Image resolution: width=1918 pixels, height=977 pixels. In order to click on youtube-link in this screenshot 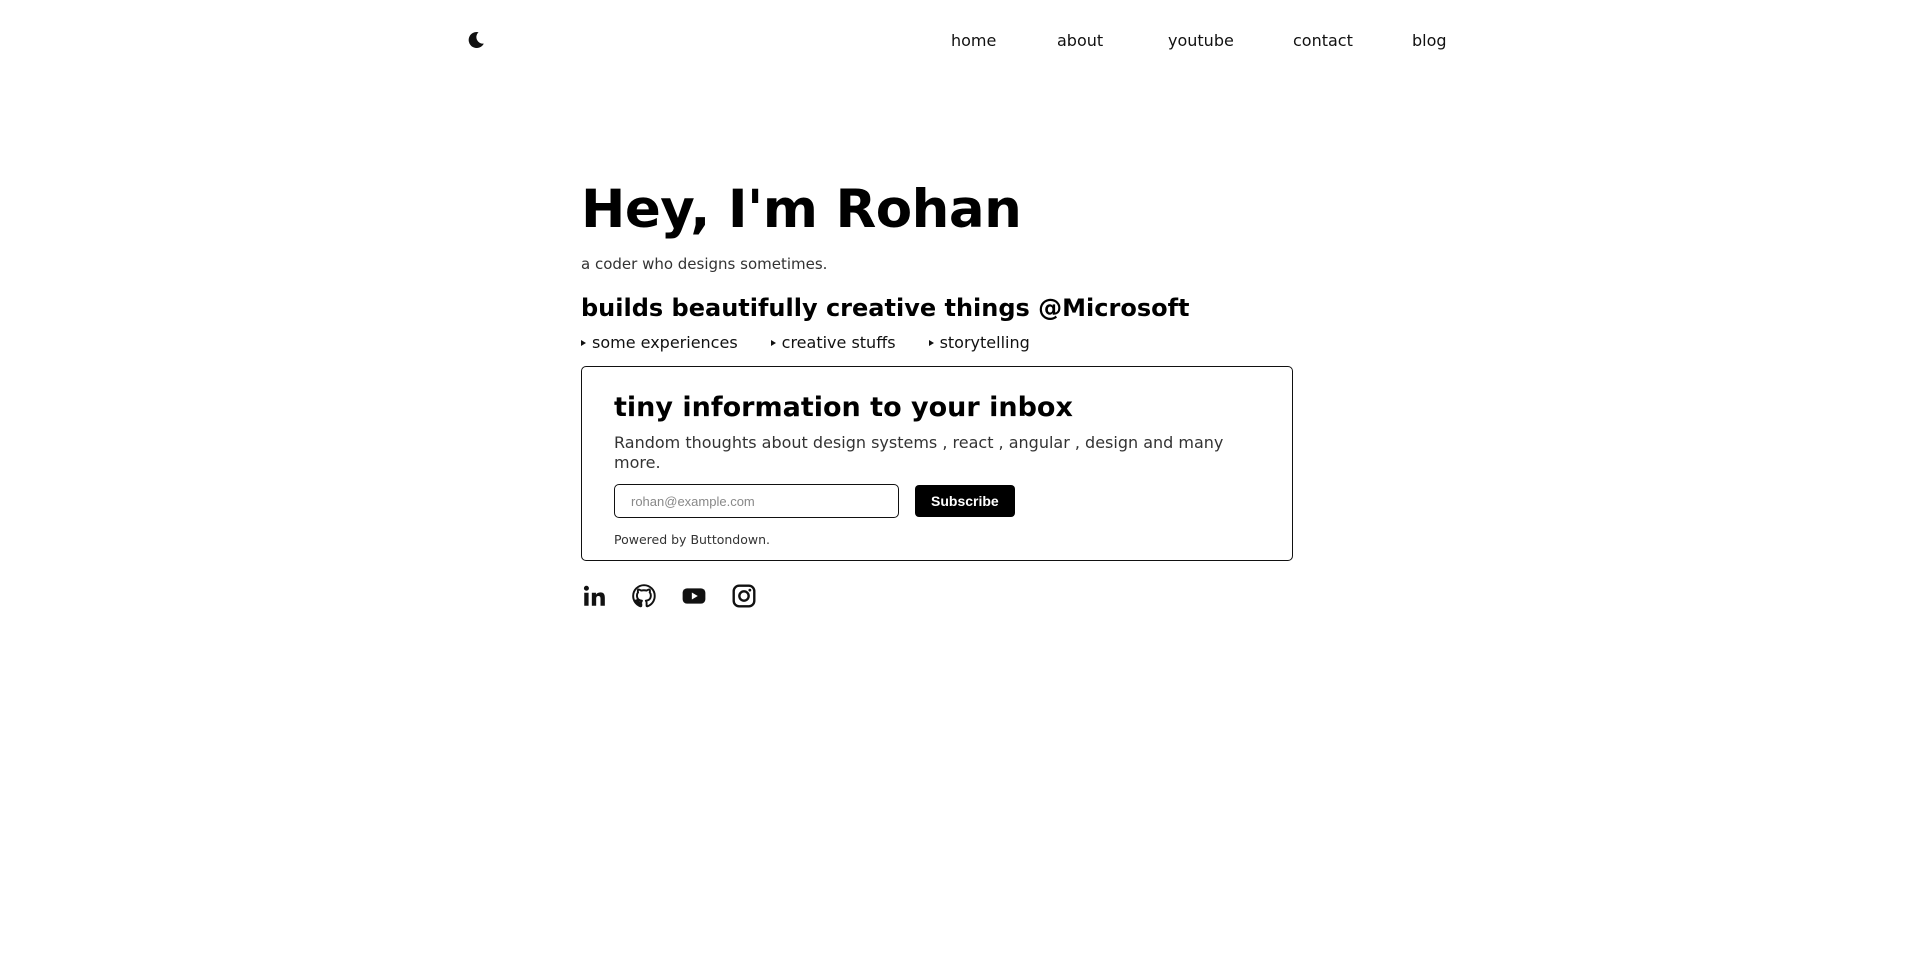, I will do `click(694, 596)`.